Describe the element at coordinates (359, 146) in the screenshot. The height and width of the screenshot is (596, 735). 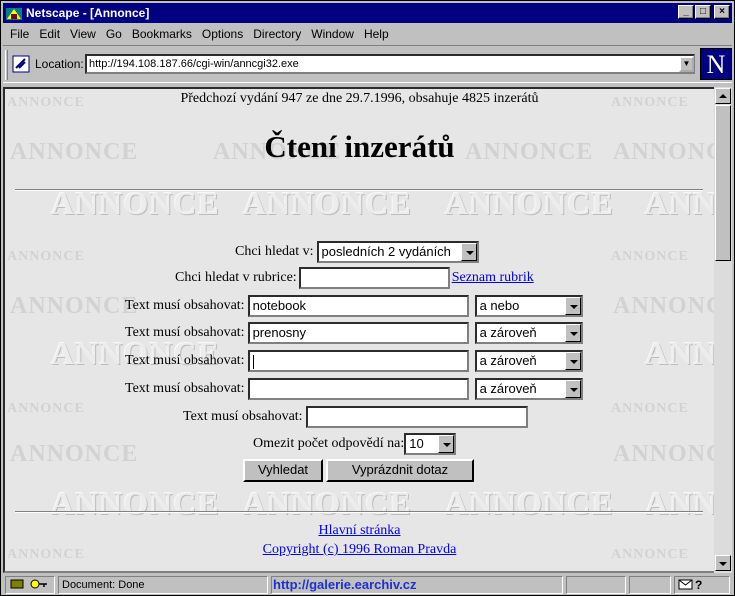
I see `page-title: Čtení inzerátů` at that location.